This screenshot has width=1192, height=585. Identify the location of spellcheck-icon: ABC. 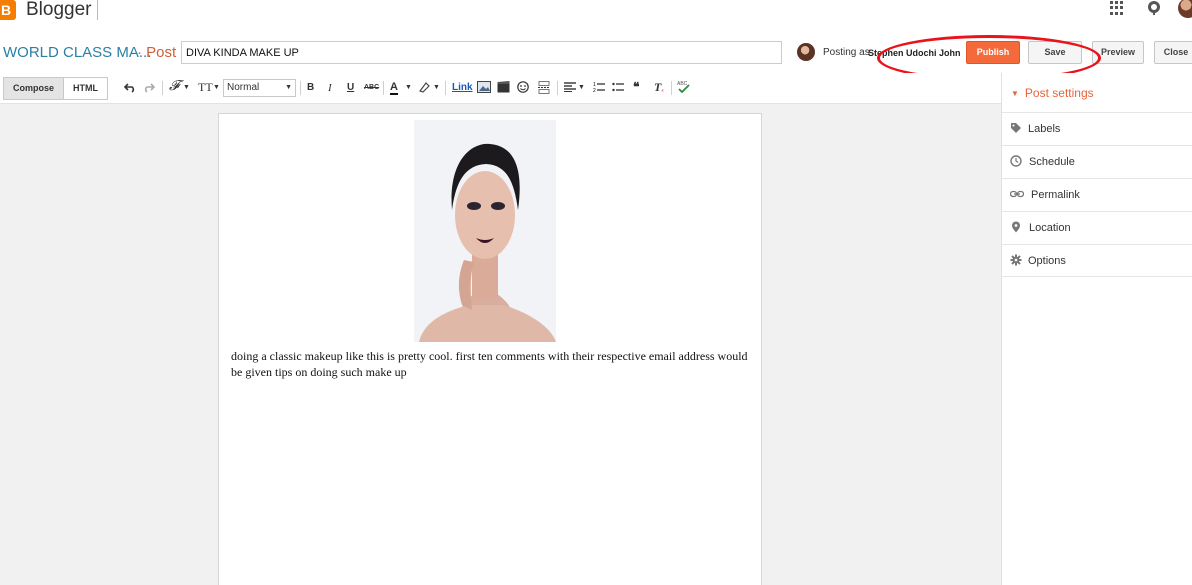
(683, 87).